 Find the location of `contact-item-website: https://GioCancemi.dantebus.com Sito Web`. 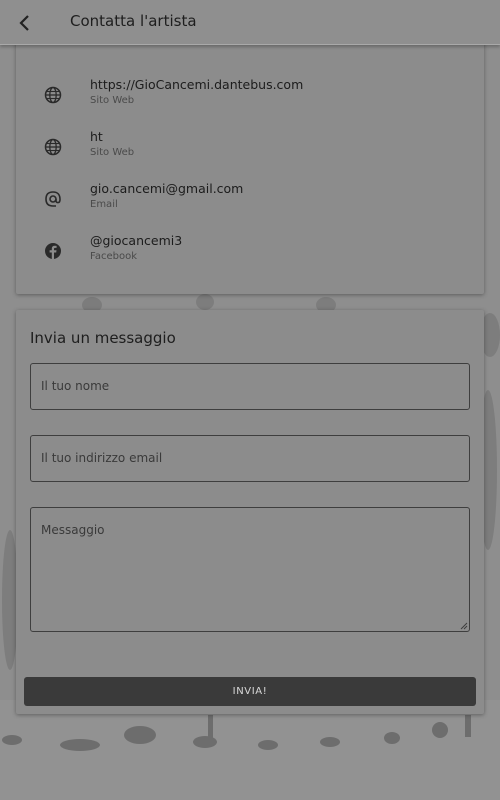

contact-item-website: https://GioCancemi.dantebus.com Sito Web is located at coordinates (250, 100).